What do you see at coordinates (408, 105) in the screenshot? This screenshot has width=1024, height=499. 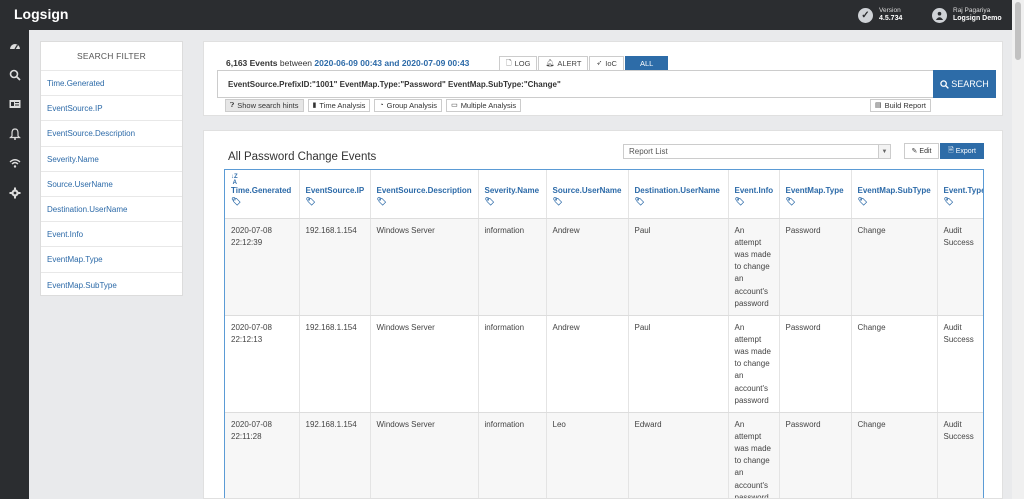 I see `group-analysis-button: ◔ Group Analysis` at bounding box center [408, 105].